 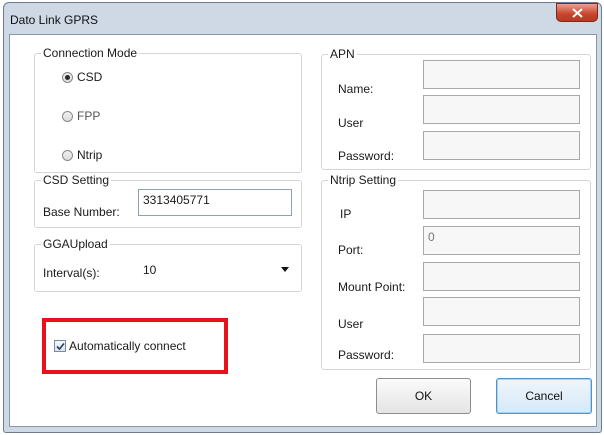 I want to click on ntrip-password-label: Password:, so click(x=366, y=355).